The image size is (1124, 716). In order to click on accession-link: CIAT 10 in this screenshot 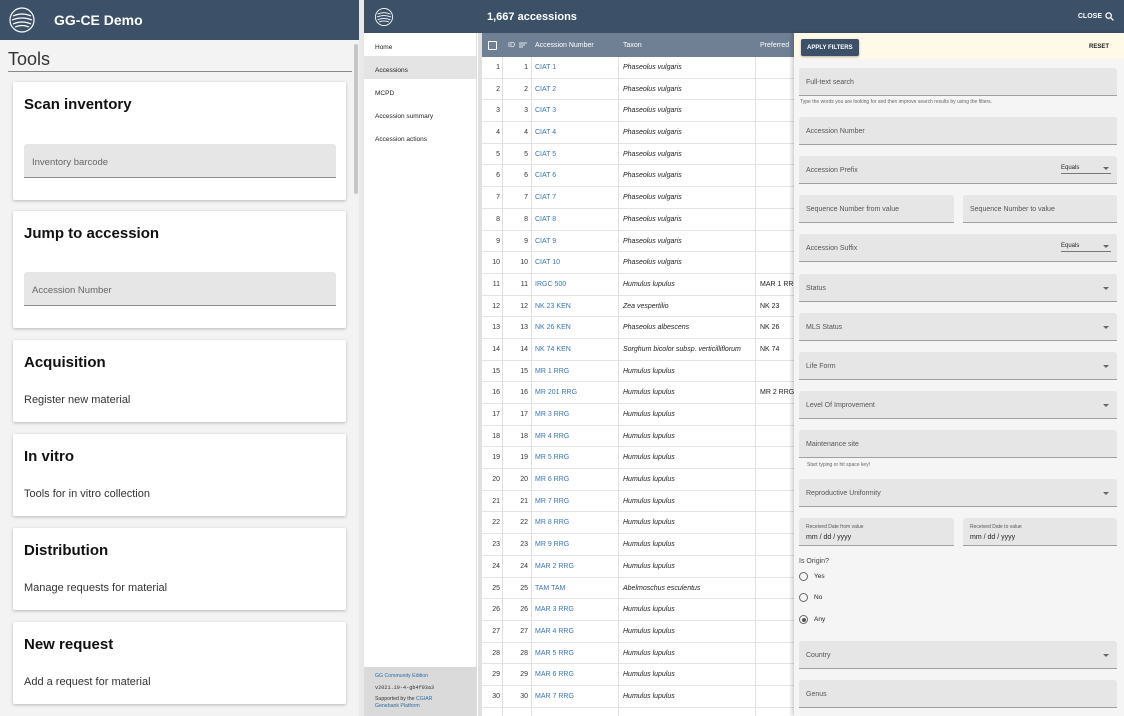, I will do `click(547, 262)`.